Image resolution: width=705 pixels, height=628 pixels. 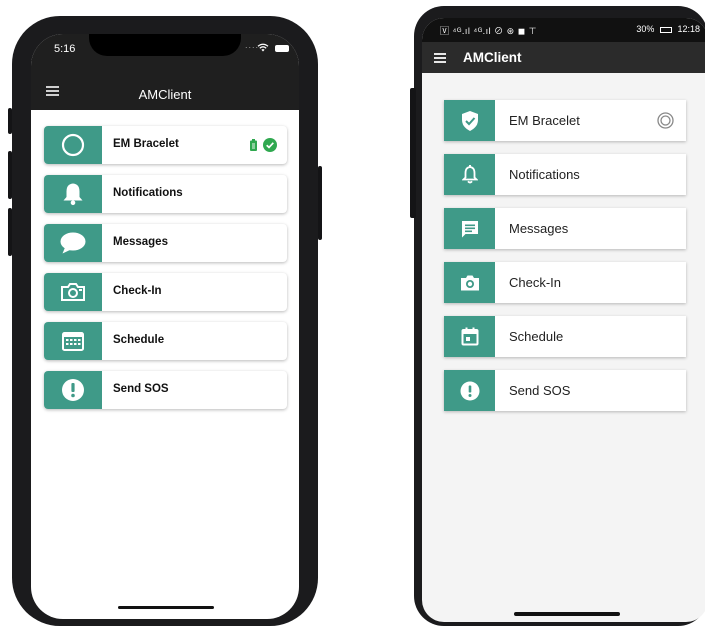 What do you see at coordinates (166, 607) in the screenshot?
I see `ios-home-indicator` at bounding box center [166, 607].